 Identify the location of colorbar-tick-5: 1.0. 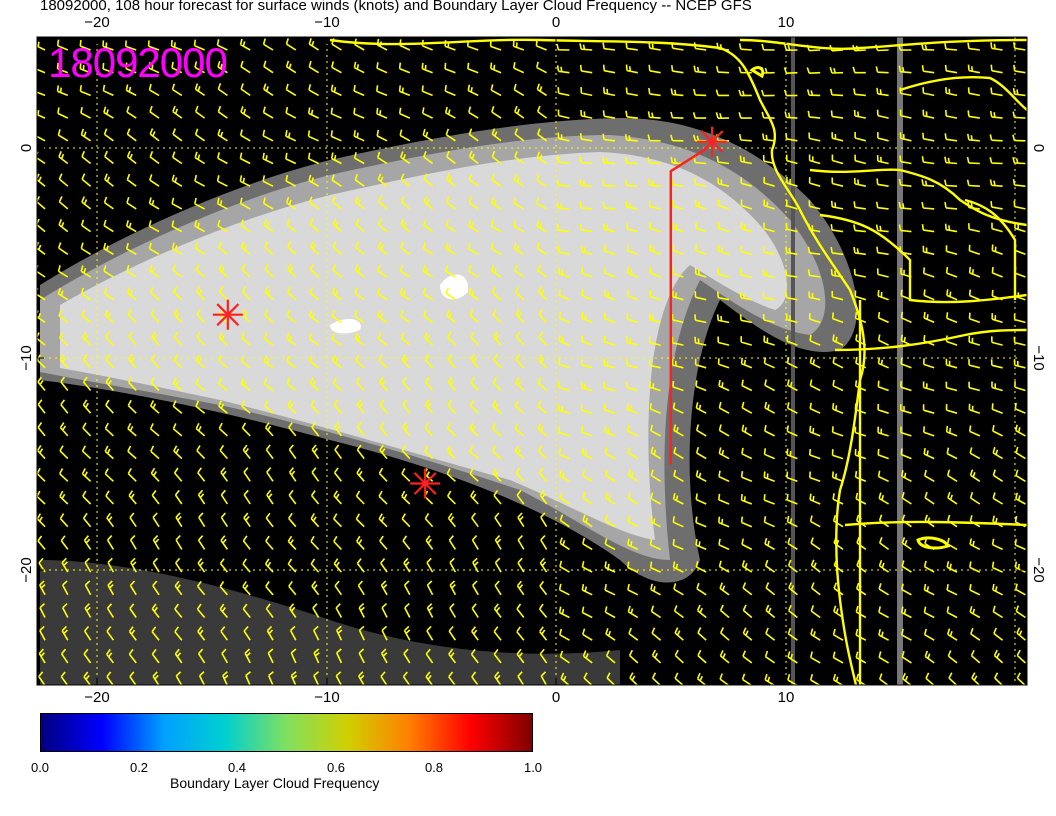
(533, 767).